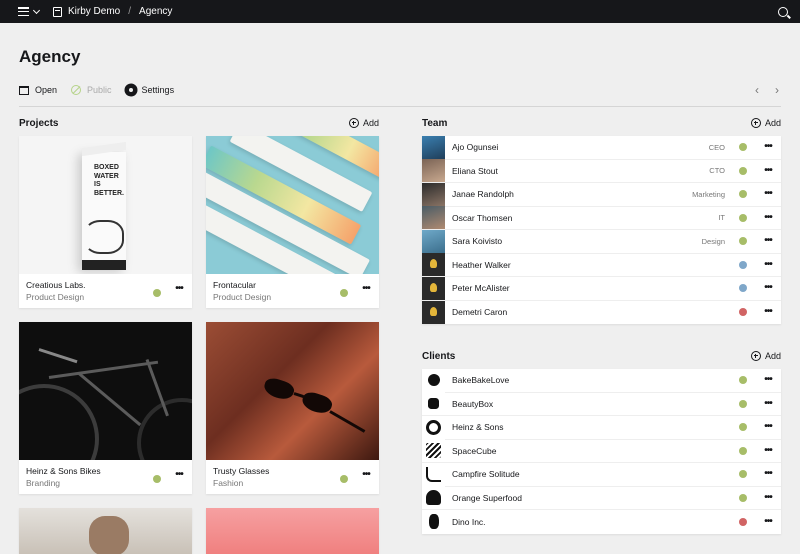 This screenshot has height=554, width=800. I want to click on open-button: Open, so click(38, 90).